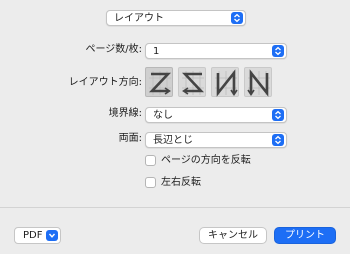 The height and width of the screenshot is (254, 350). I want to click on section-popup: レイアウト, so click(176, 18).